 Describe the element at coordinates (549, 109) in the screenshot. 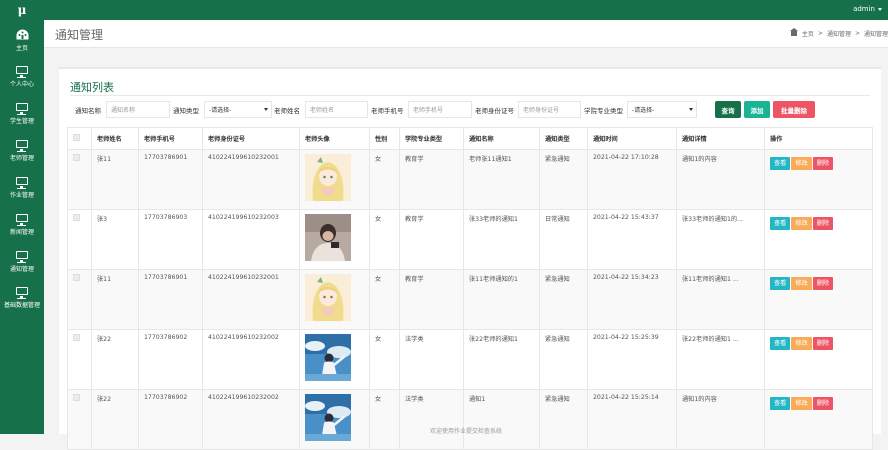

I see `teacher-id-input: 老师身份证号` at that location.